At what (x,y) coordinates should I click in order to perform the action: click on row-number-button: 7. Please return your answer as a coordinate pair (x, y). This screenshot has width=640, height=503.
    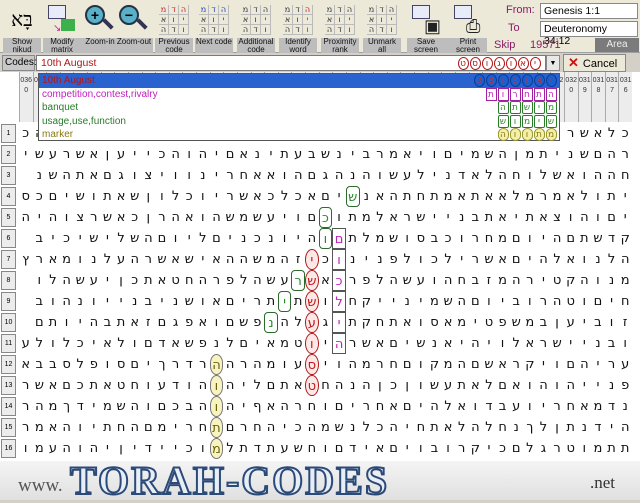
    Looking at the image, I should click on (8, 259).